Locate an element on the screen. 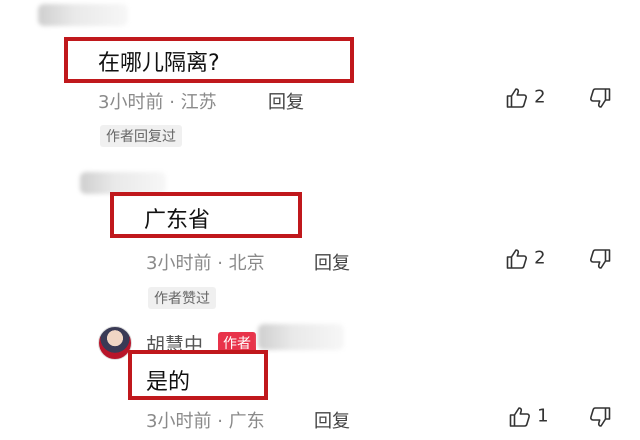 This screenshot has height=440, width=640. comment-meta: 3小时前 · 北京 is located at coordinates (205, 262).